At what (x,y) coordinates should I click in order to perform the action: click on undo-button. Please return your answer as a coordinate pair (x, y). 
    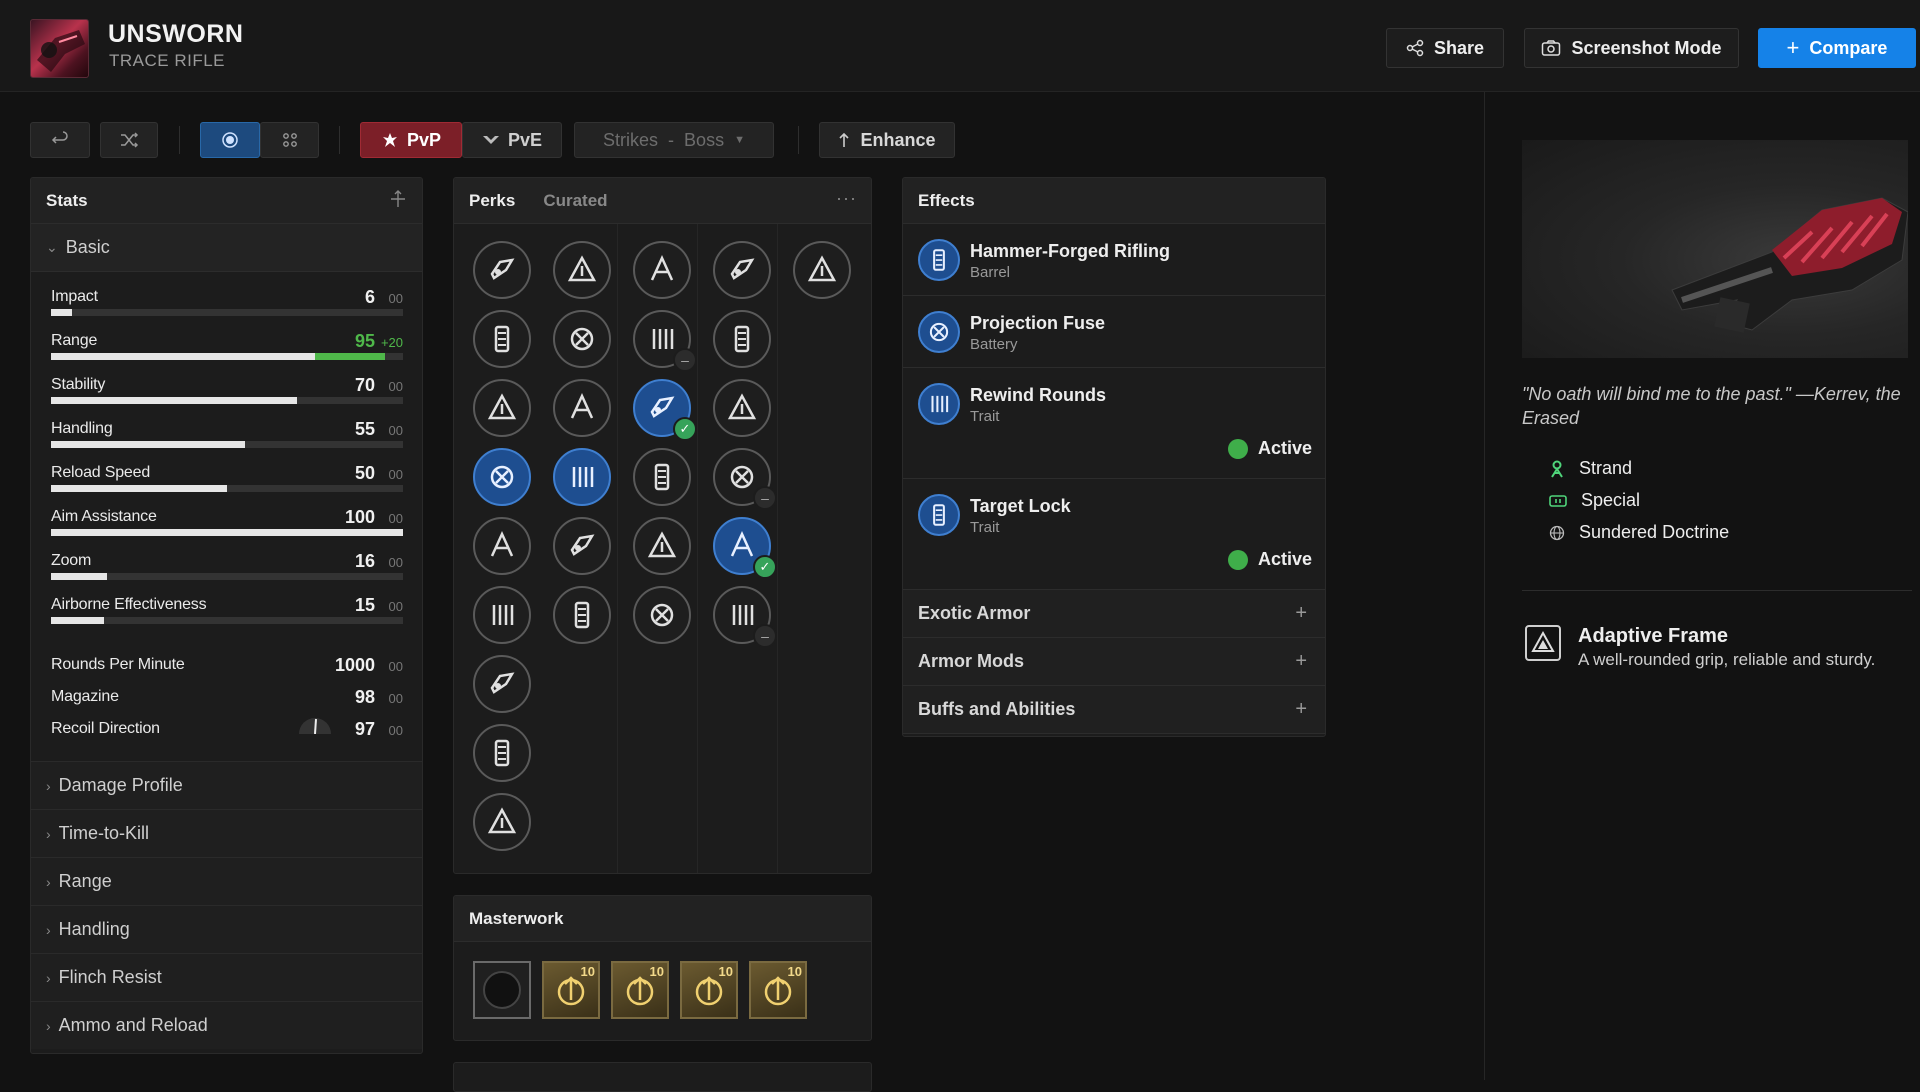
    Looking at the image, I should click on (60, 140).